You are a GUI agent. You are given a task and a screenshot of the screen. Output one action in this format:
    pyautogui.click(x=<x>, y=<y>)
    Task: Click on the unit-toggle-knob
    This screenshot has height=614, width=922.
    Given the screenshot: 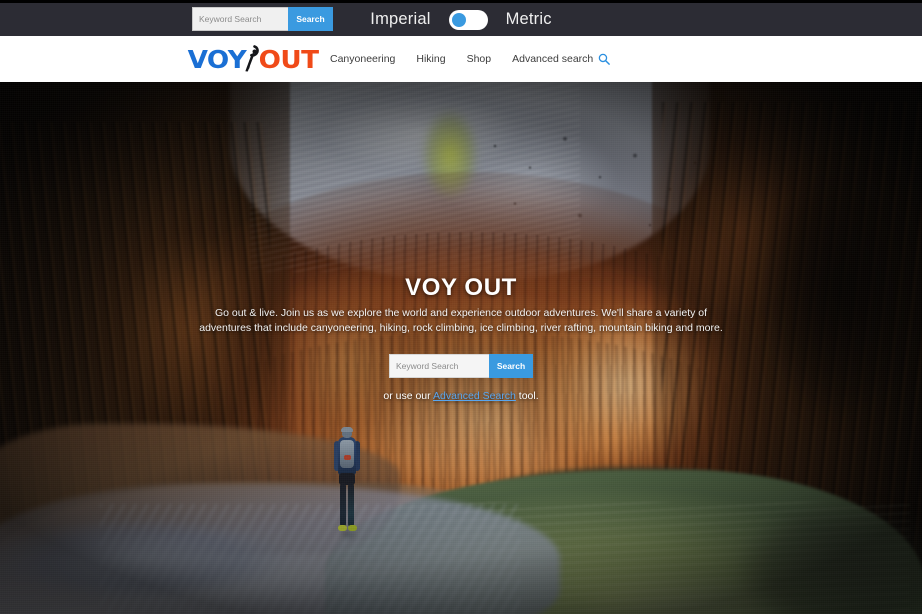 What is the action you would take?
    pyautogui.click(x=458, y=19)
    